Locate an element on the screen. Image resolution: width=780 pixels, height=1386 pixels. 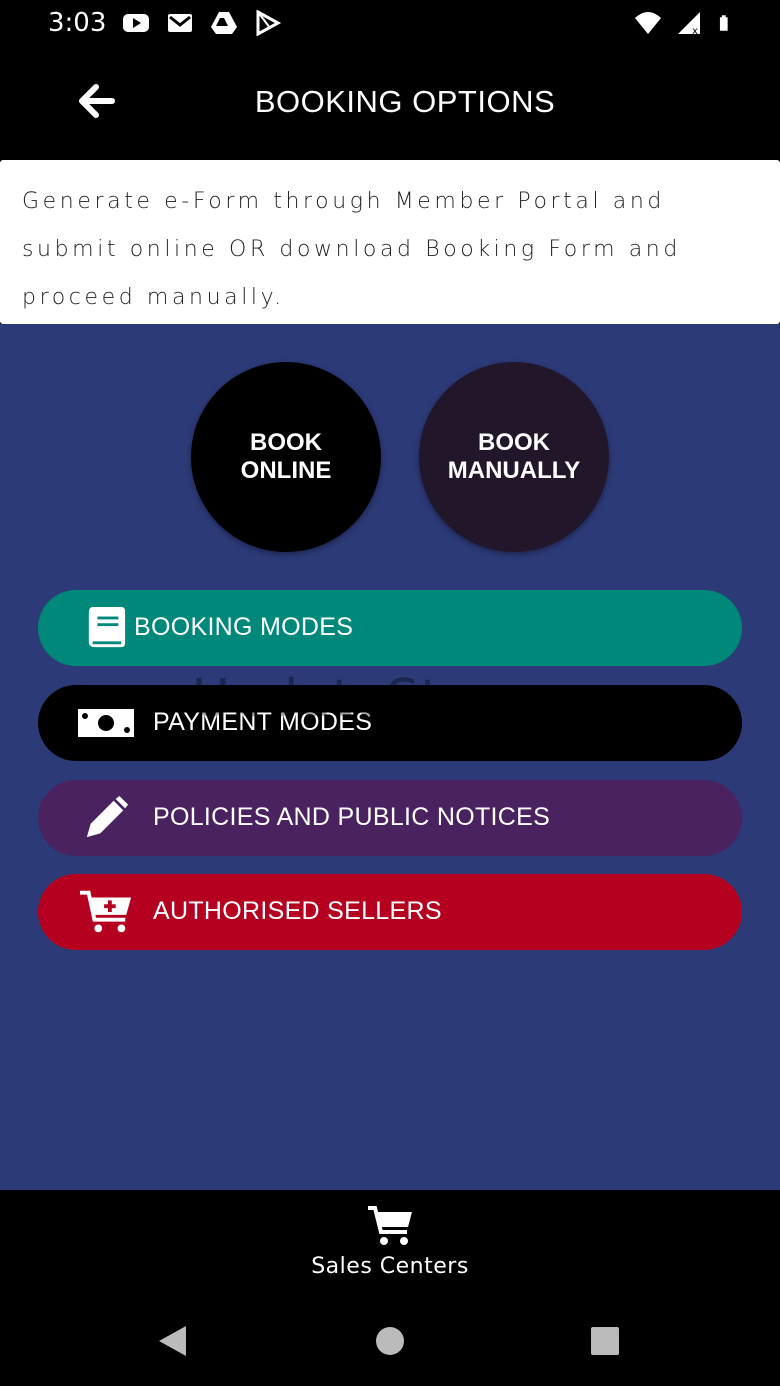
home-circle-icon is located at coordinates (390, 1341).